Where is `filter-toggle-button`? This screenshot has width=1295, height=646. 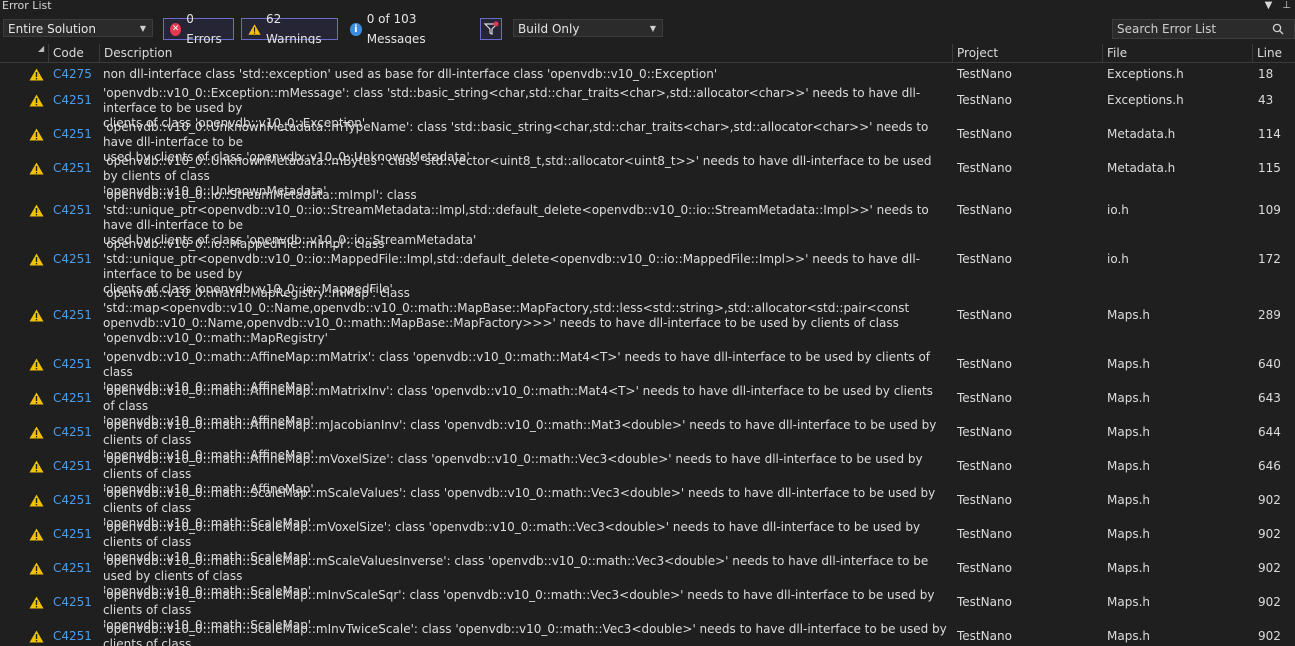
filter-toggle-button is located at coordinates (491, 29).